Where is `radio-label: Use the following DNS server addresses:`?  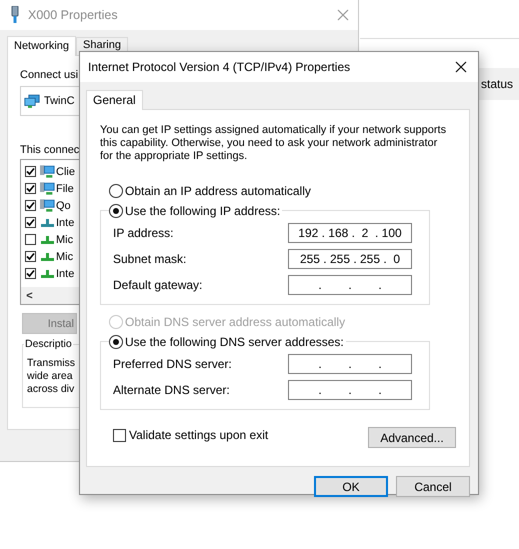
radio-label: Use the following DNS server addresses: is located at coordinates (234, 342).